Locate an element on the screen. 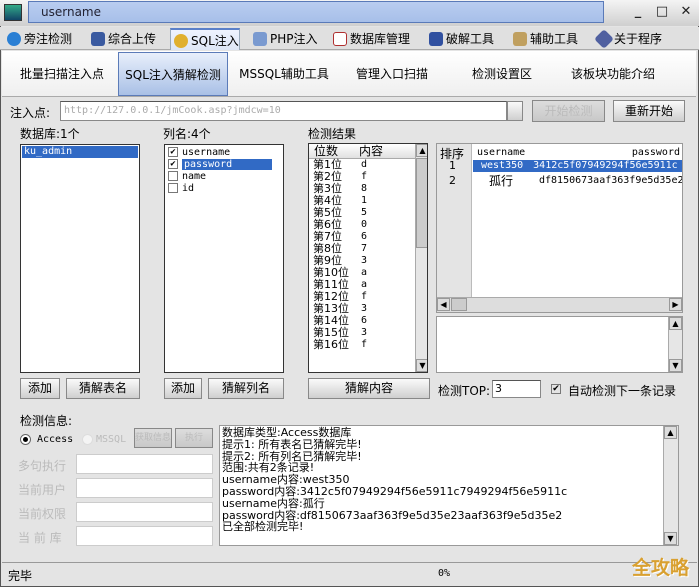 The width and height of the screenshot is (699, 587). restart-button: 重新开始 is located at coordinates (649, 111).